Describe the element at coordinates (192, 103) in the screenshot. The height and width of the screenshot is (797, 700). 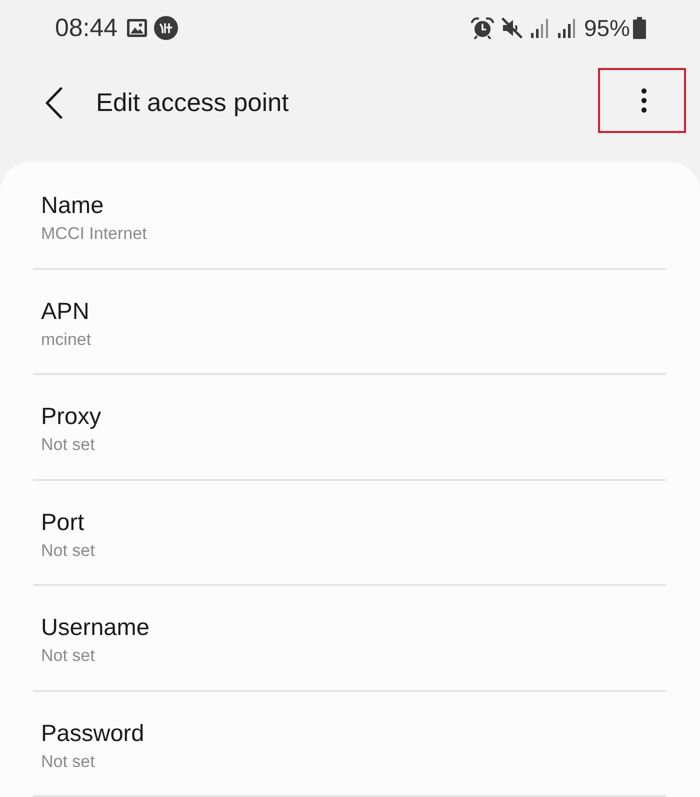
I see `page-title: Edit access point` at that location.